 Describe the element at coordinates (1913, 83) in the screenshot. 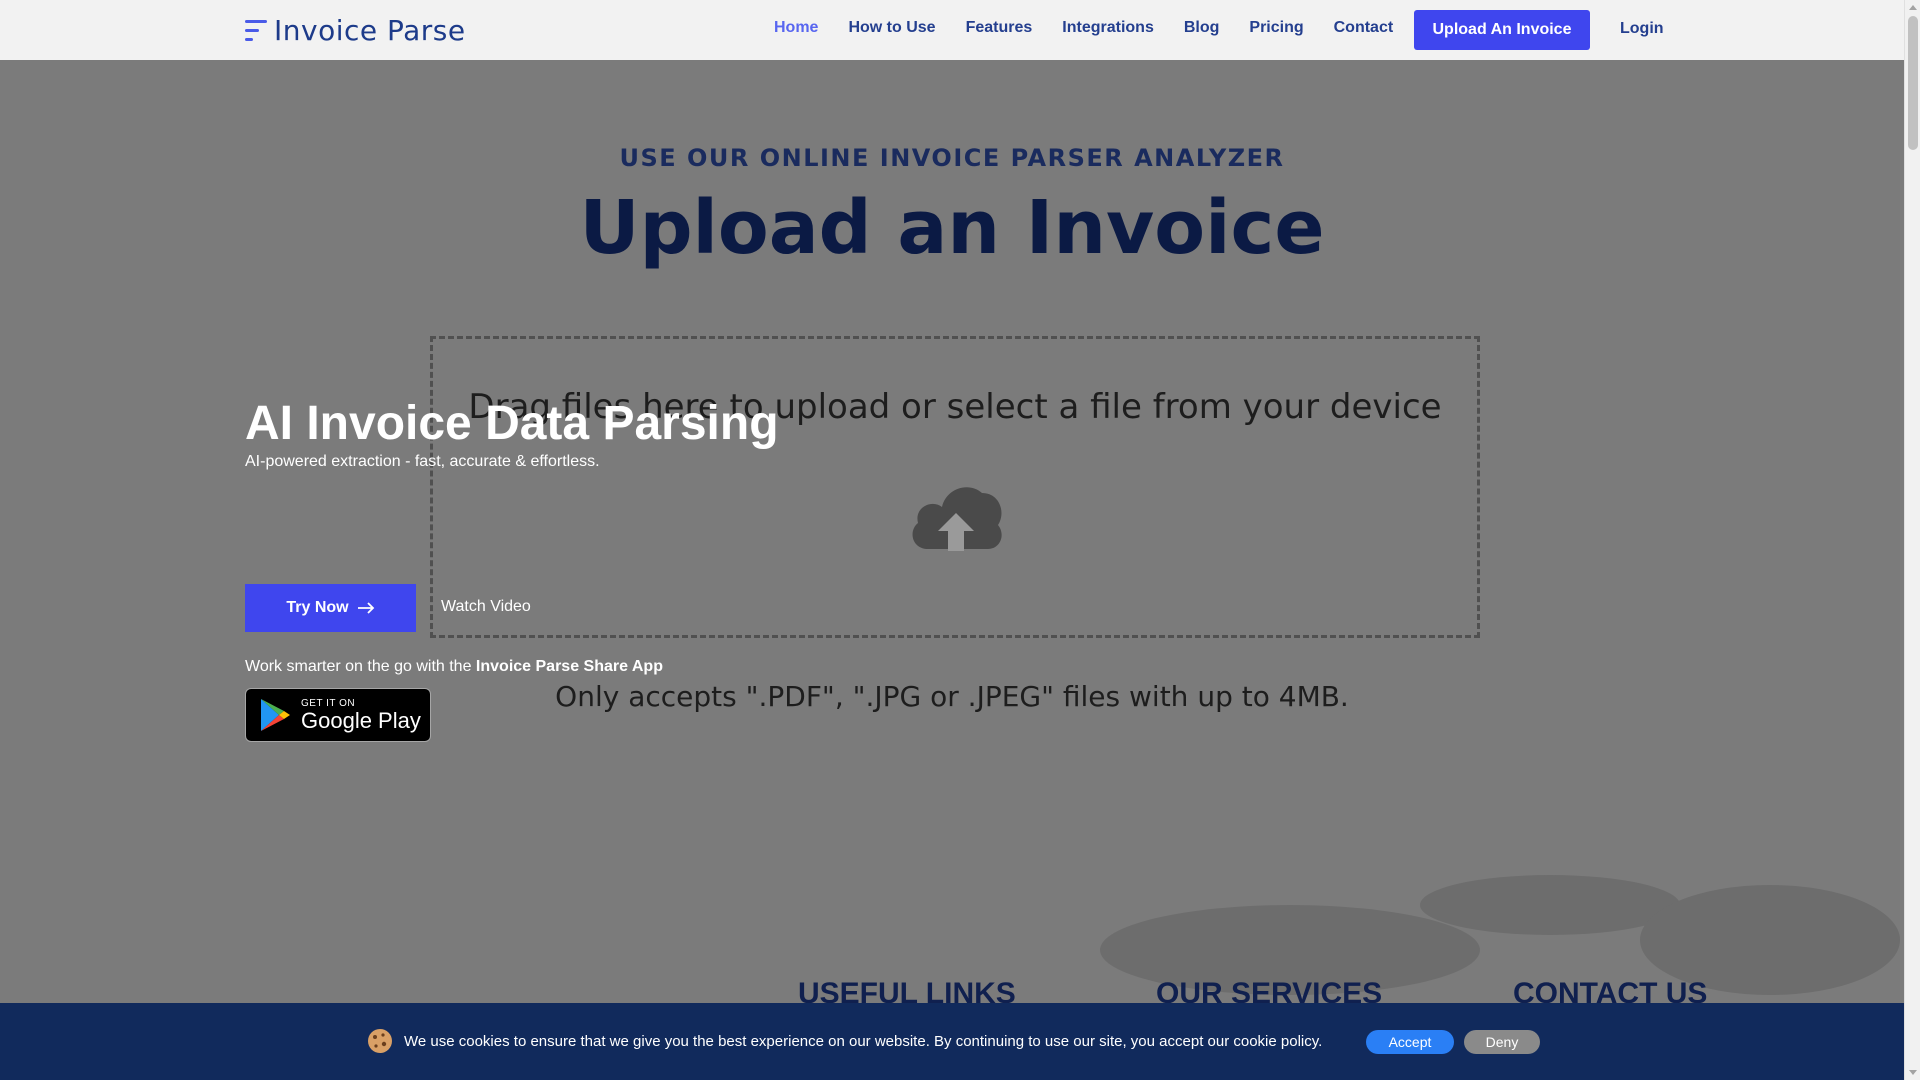

I see `scroll-thumb` at that location.